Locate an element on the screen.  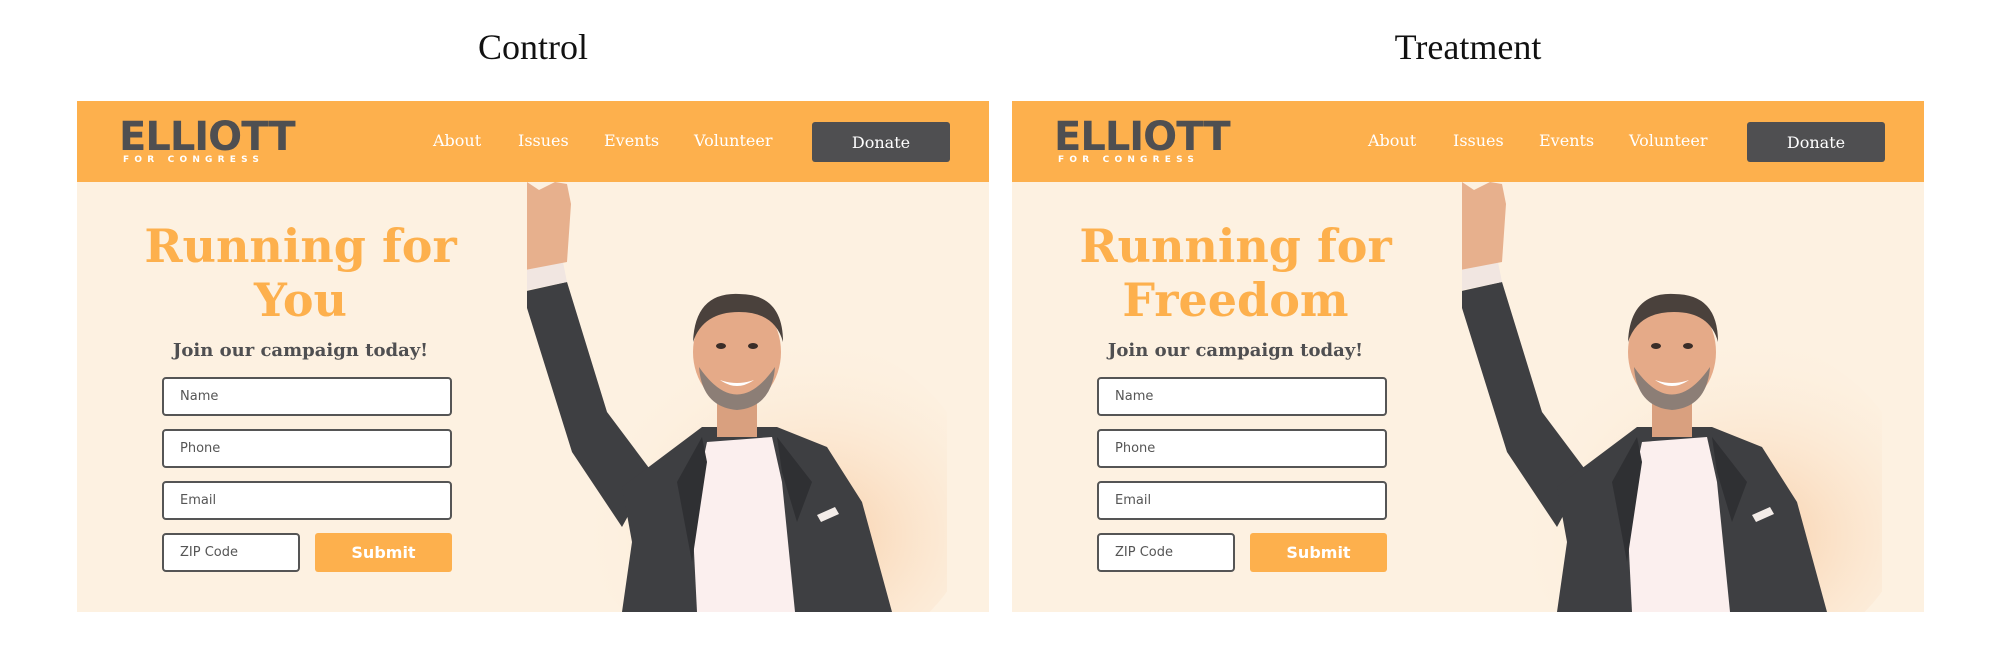
headline-line-2: You is located at coordinates (300, 300).